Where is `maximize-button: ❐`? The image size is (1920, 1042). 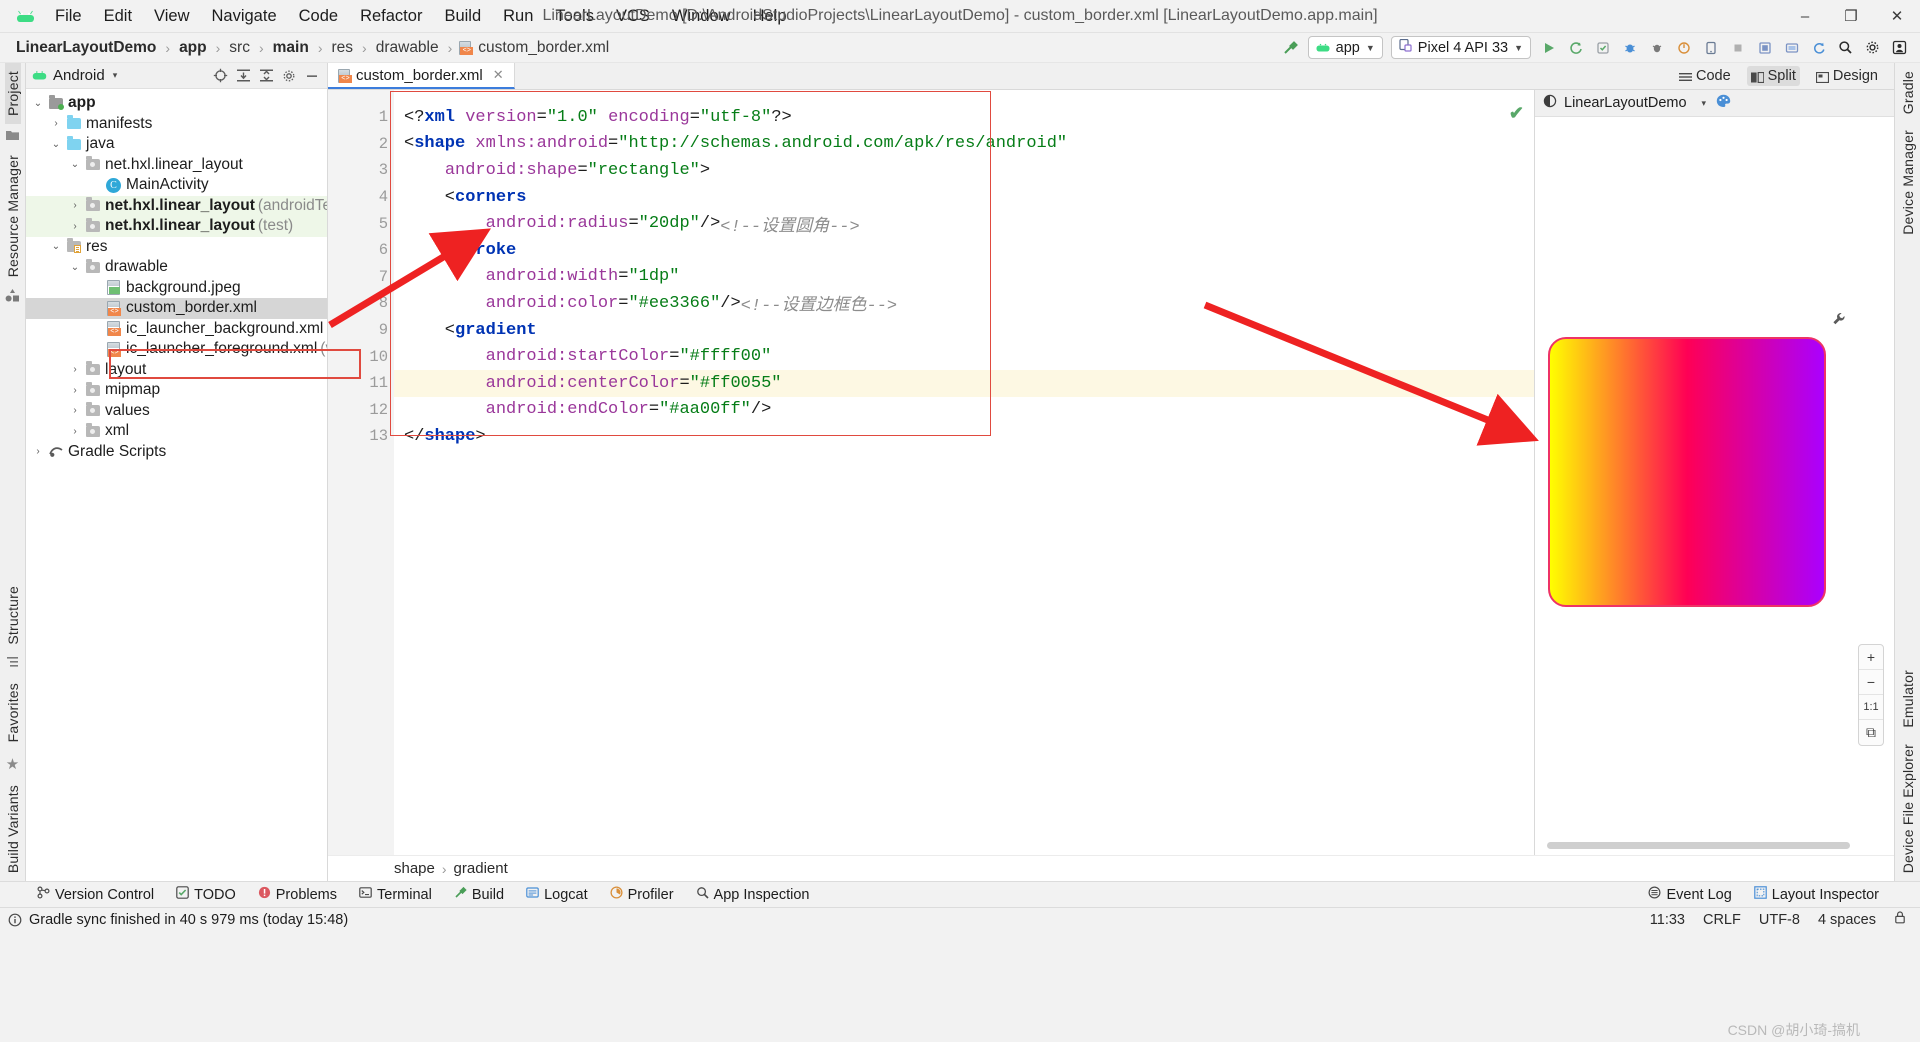 maximize-button: ❐ is located at coordinates (1851, 16).